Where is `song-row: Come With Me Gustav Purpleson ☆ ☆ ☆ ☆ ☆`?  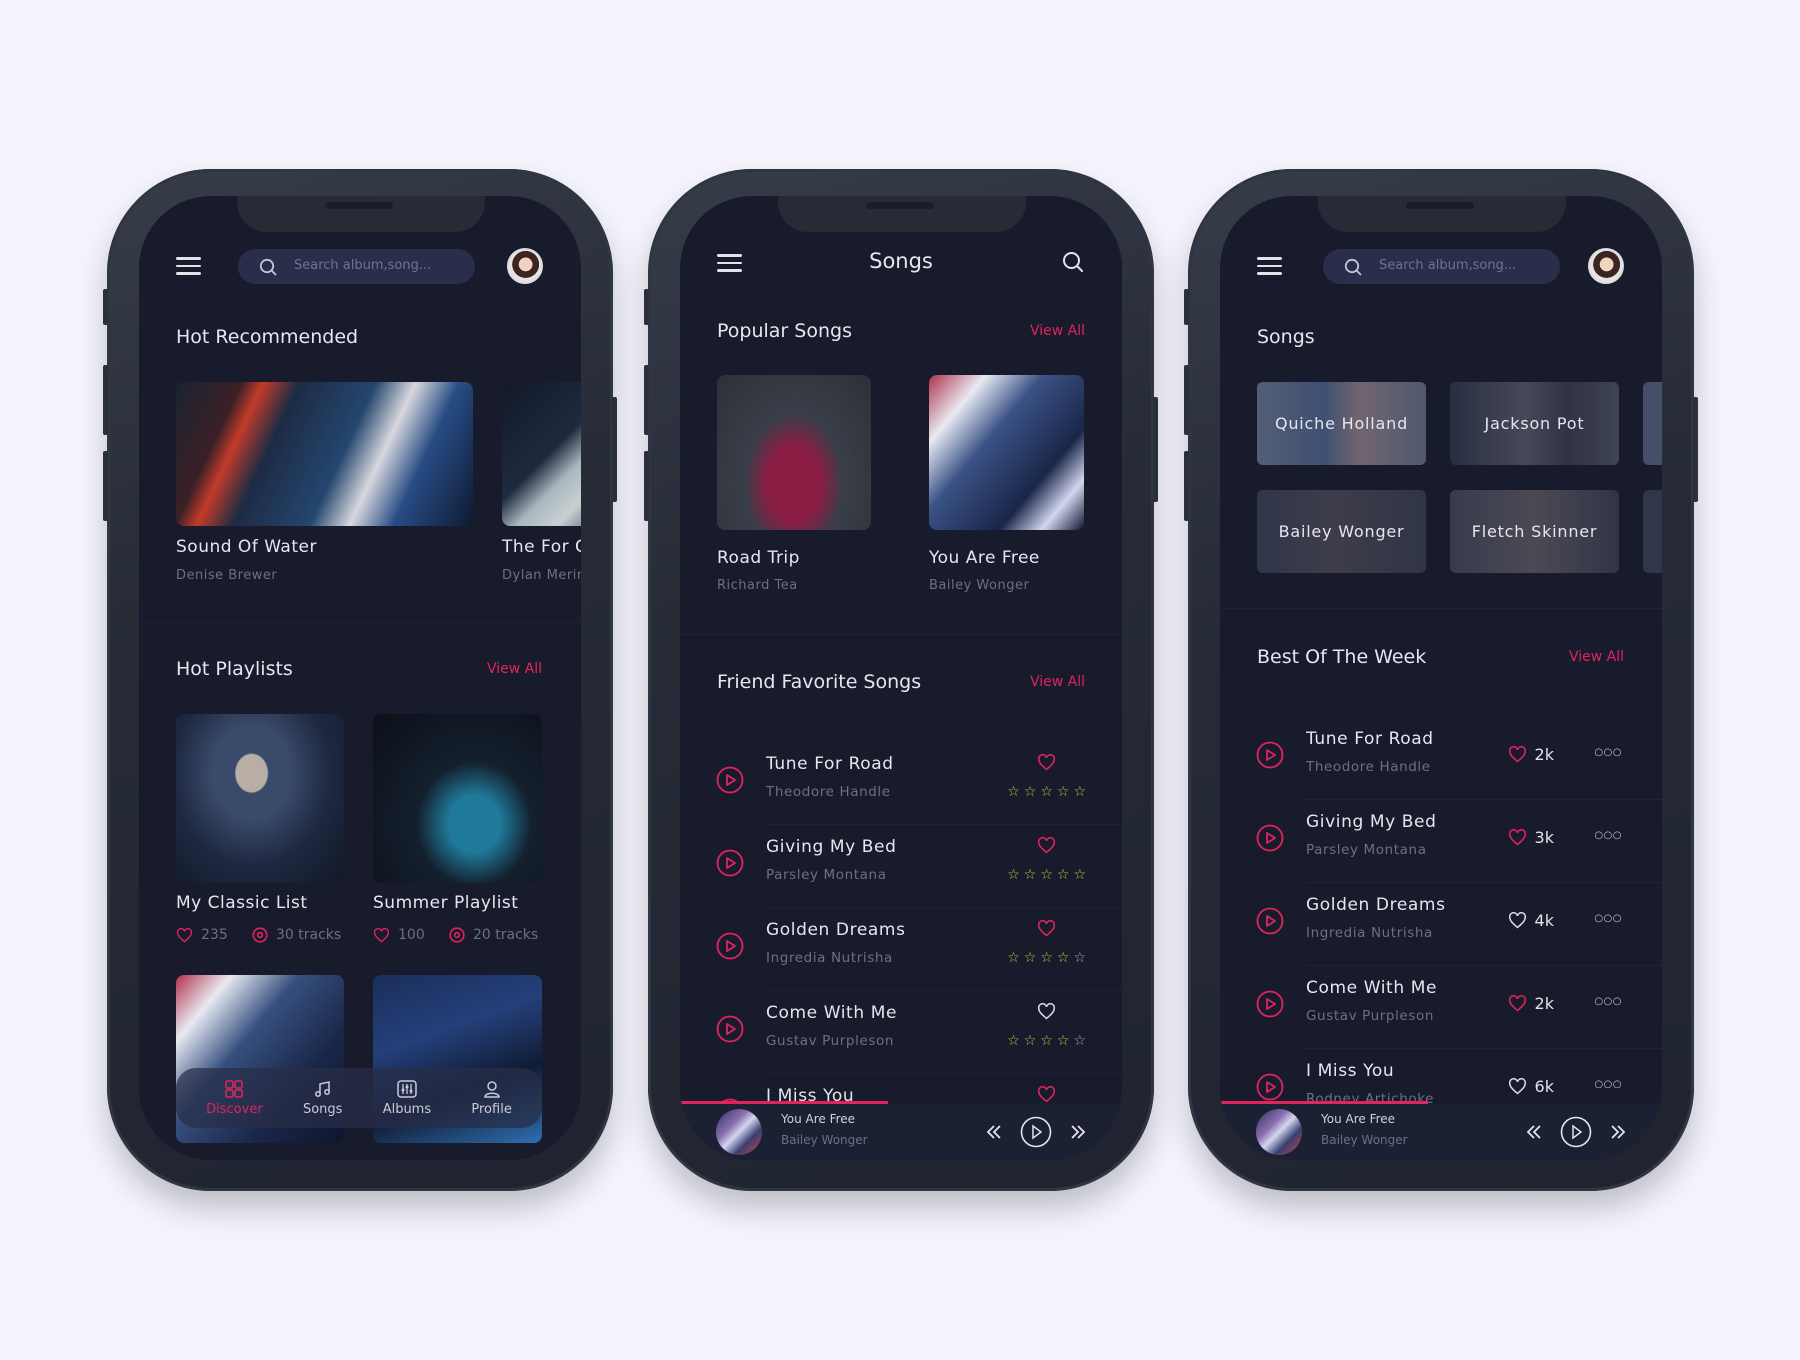
song-row: Come With Me Gustav Purpleson ☆ ☆ ☆ ☆ ☆ is located at coordinates (901, 1032).